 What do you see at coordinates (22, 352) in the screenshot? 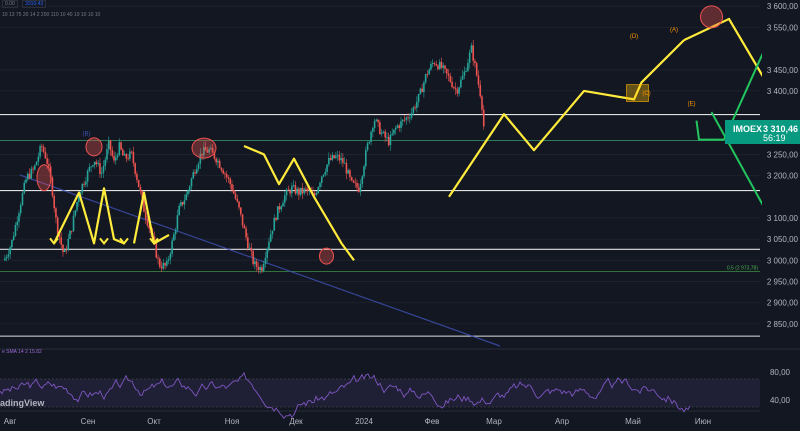
I see `rsi-label: e SMA 14 2 15.82` at bounding box center [22, 352].